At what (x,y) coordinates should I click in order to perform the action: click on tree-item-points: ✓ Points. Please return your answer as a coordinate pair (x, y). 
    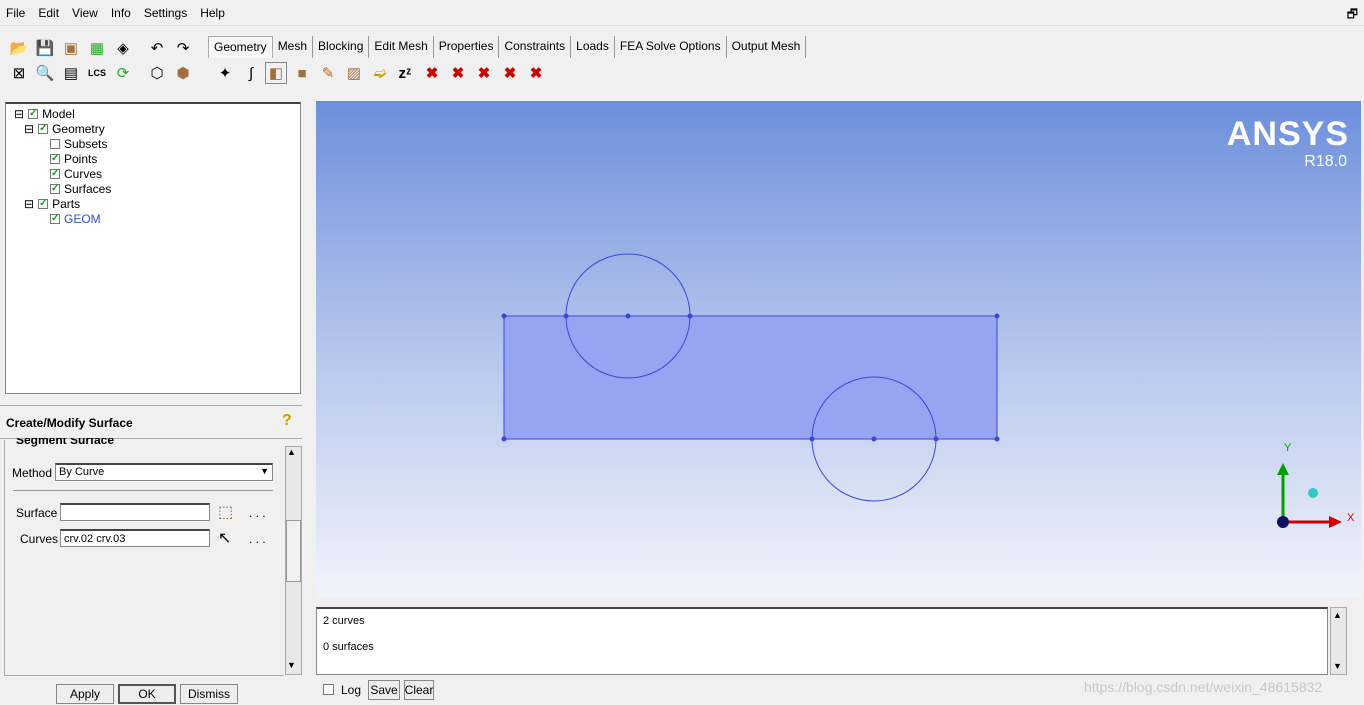
    Looking at the image, I should click on (73, 159).